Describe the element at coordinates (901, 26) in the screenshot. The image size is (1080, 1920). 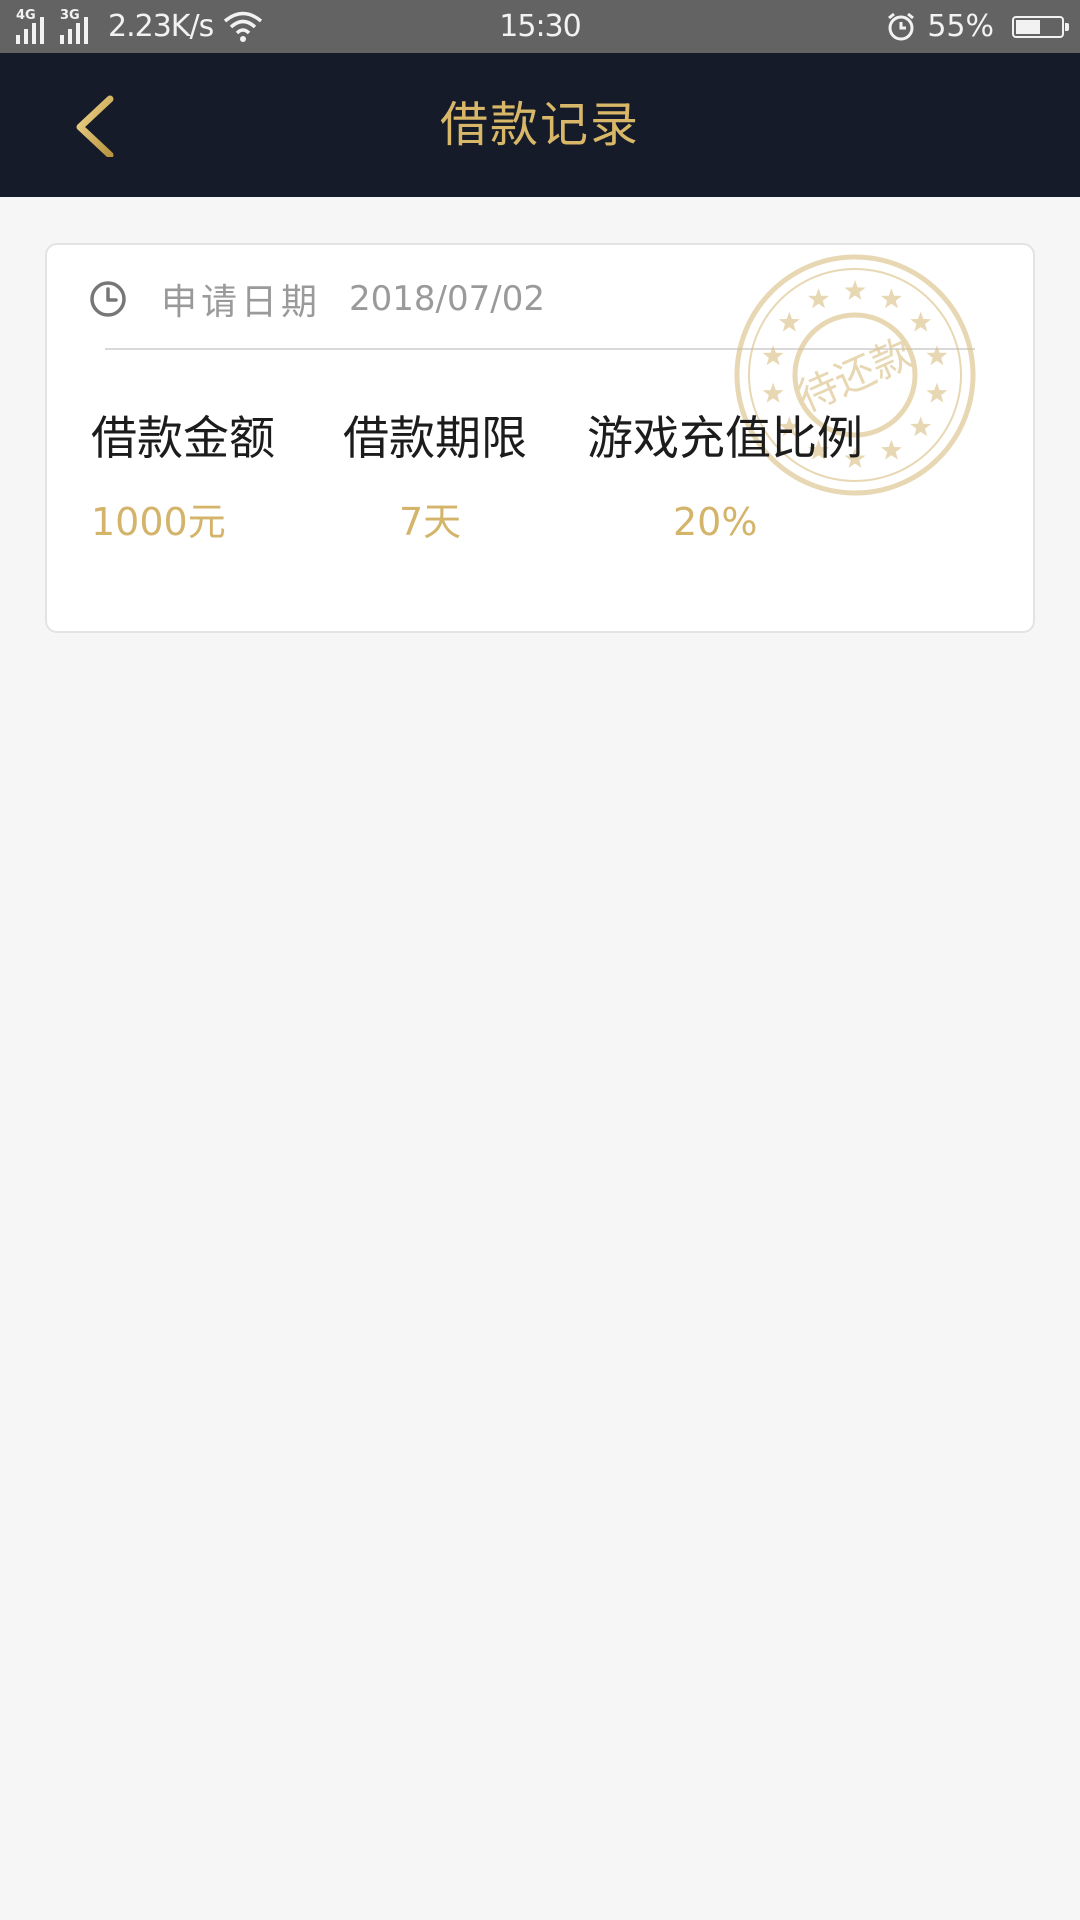
I see `alarm-icon` at that location.